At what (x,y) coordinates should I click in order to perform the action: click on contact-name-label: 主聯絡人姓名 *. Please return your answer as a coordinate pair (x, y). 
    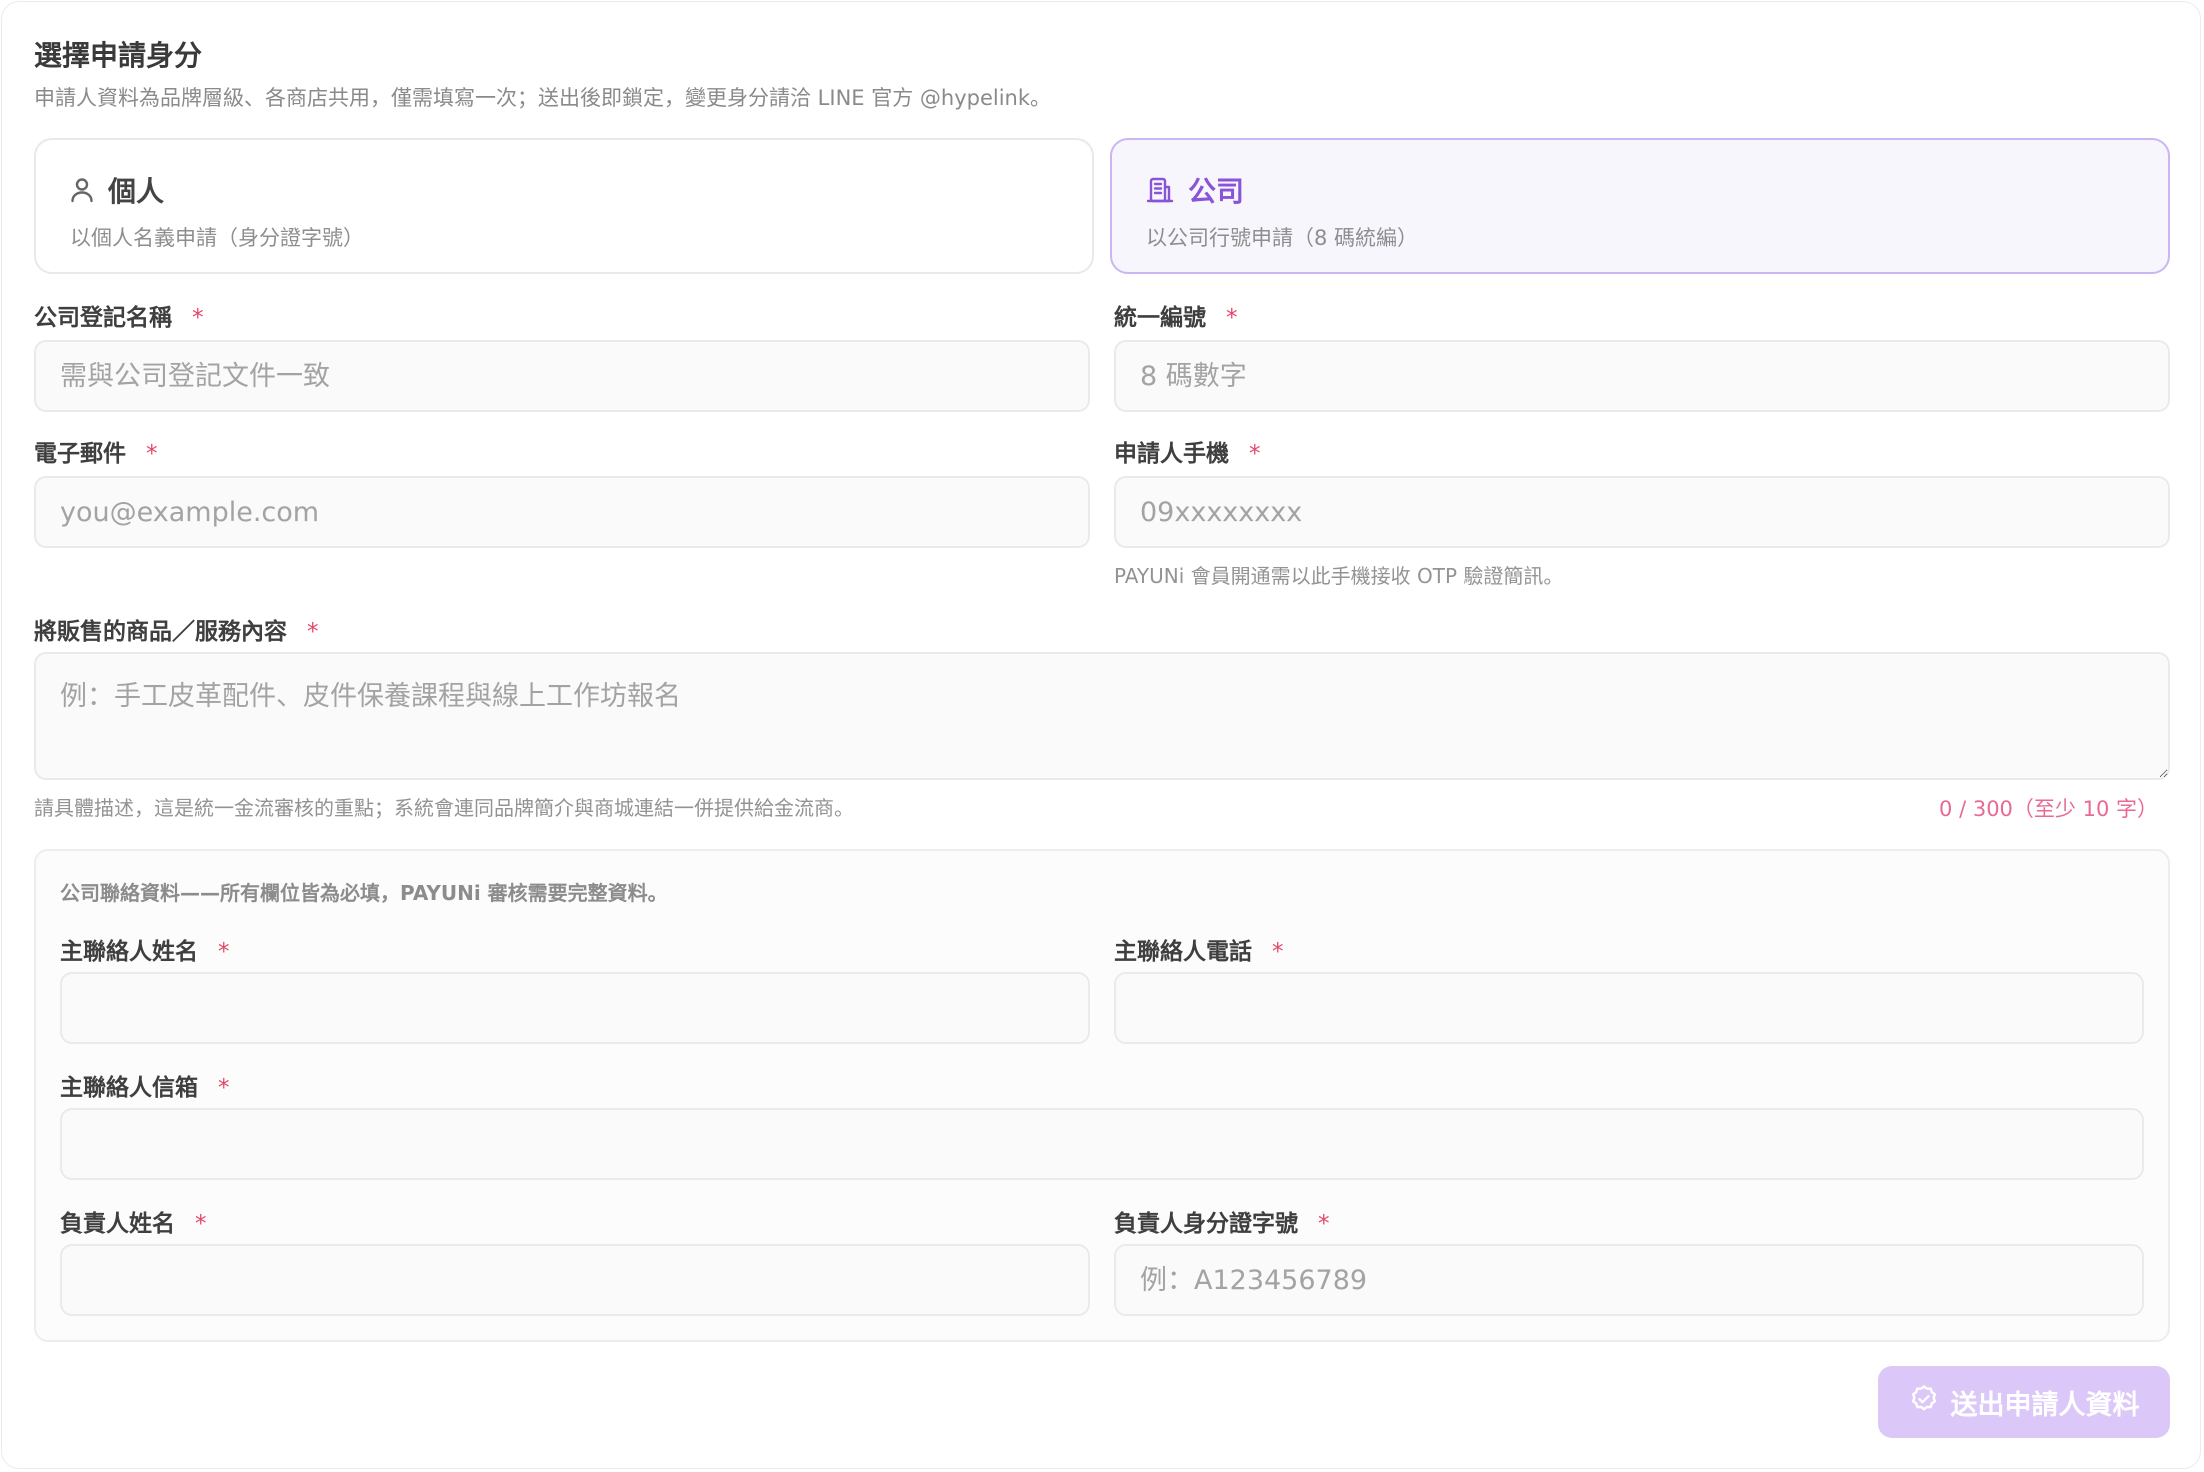
    Looking at the image, I should click on (145, 952).